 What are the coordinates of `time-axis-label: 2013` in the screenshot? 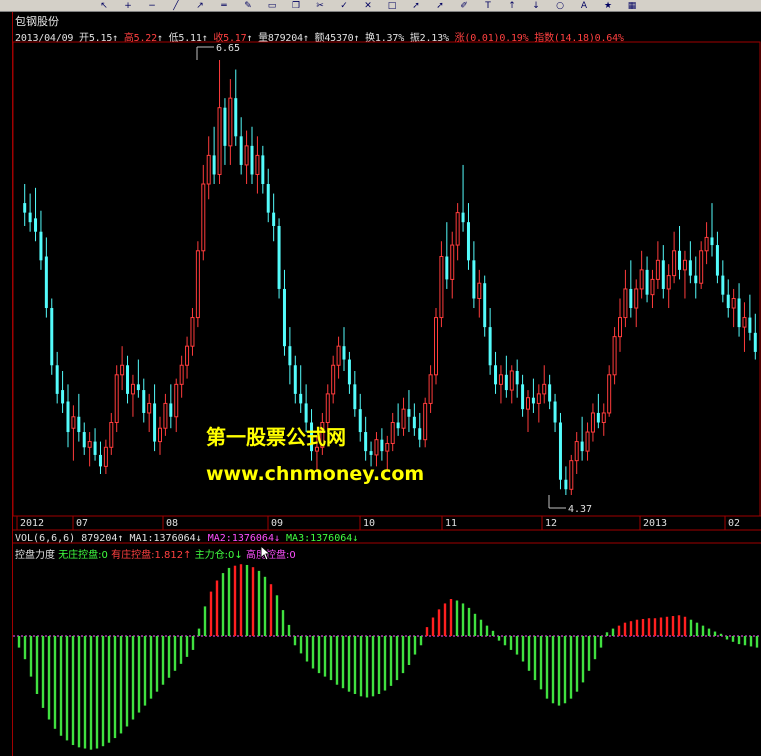 It's located at (655, 523).